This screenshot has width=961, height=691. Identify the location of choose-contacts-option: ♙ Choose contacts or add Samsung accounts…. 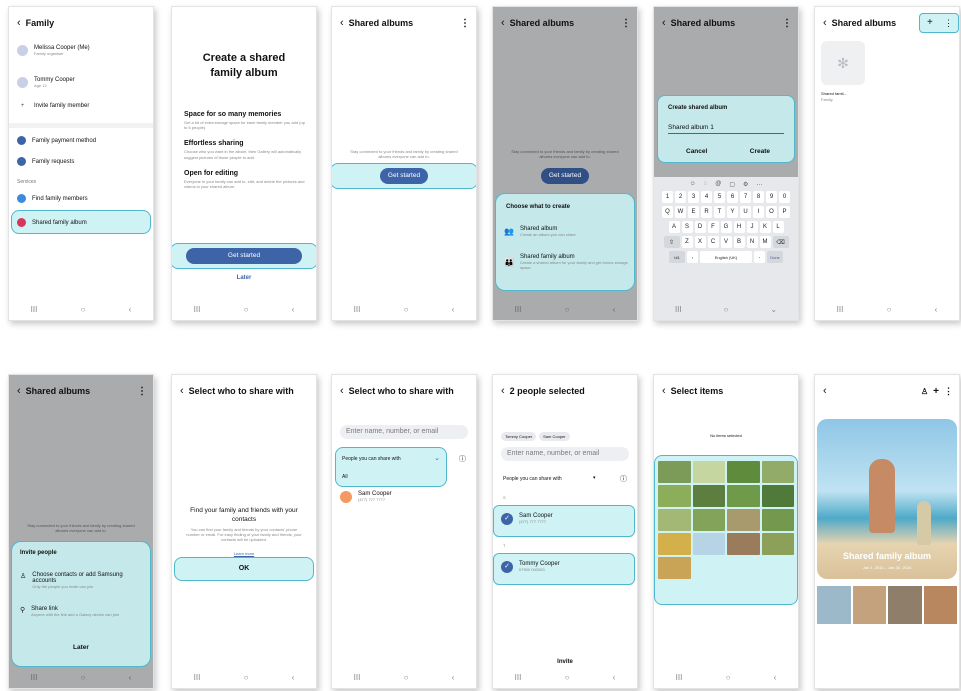
(82, 580).